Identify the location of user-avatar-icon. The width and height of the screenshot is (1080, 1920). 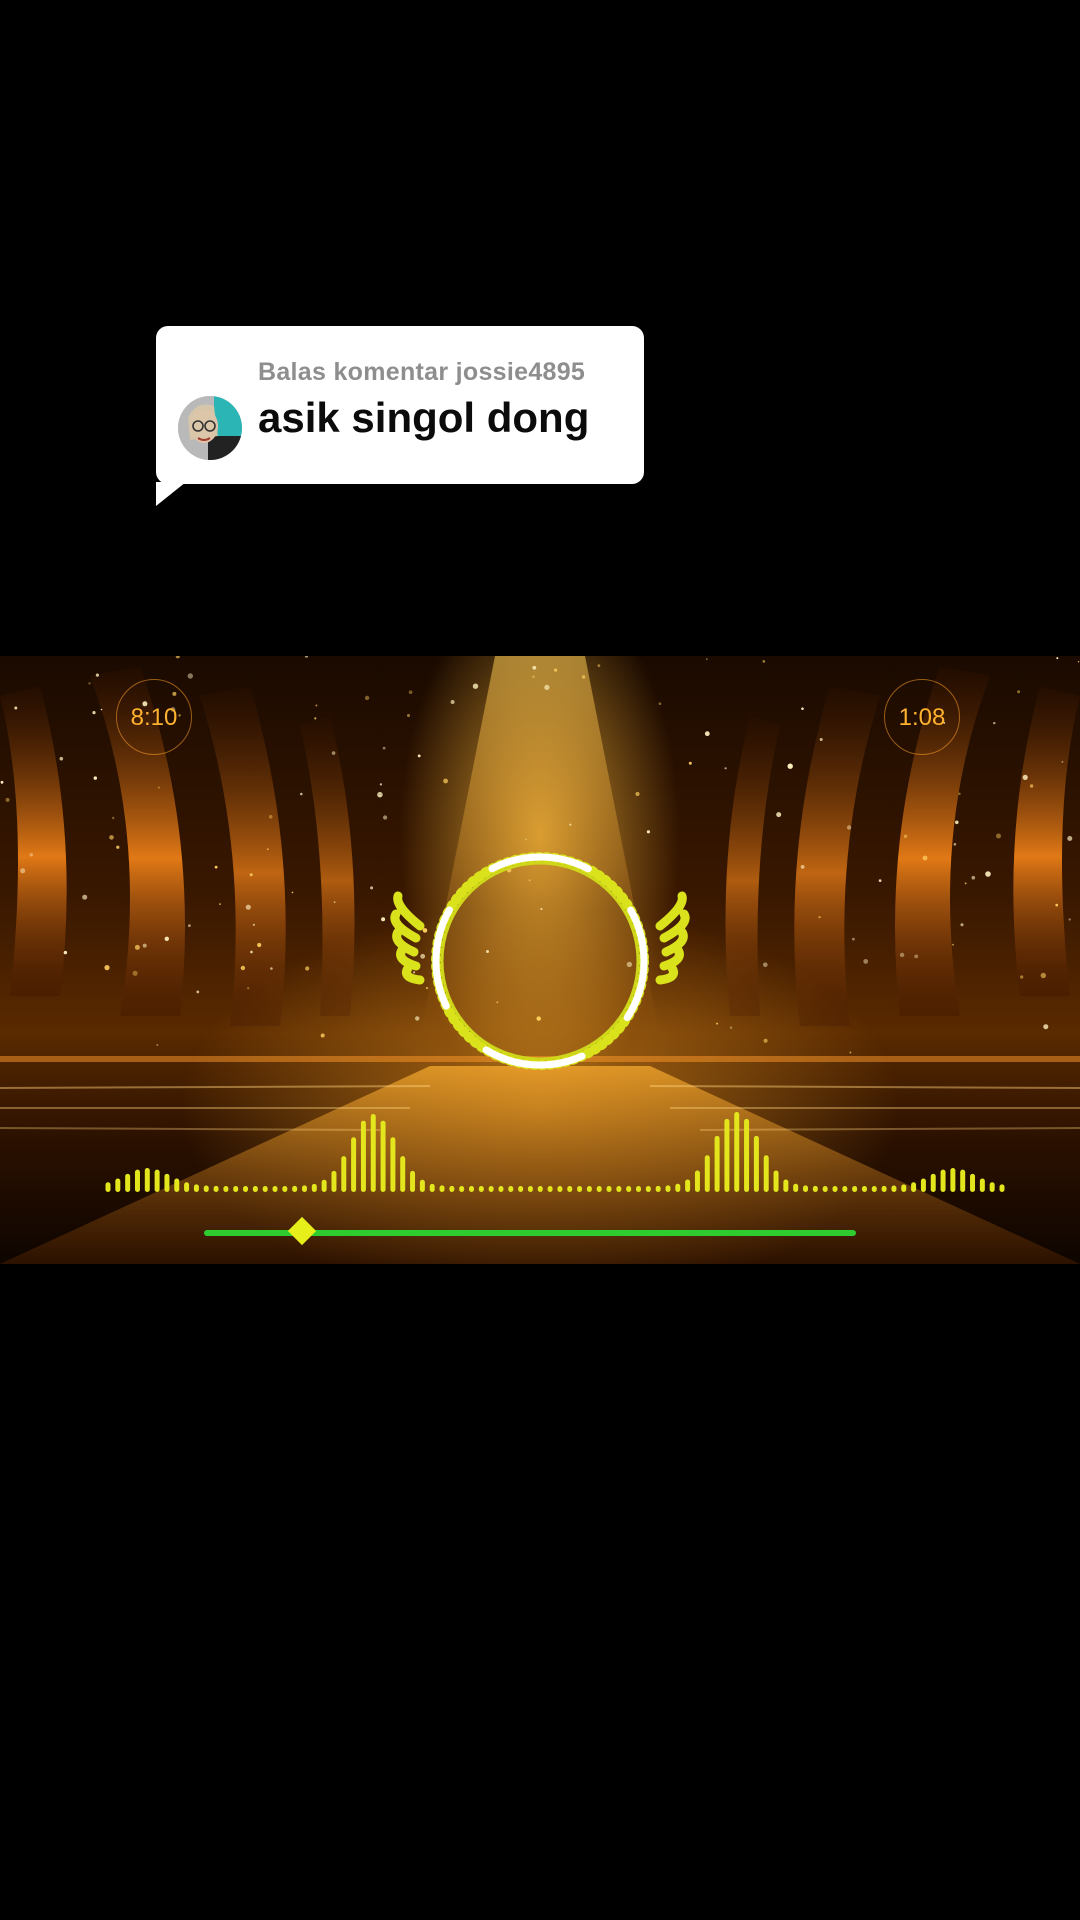
(210, 428).